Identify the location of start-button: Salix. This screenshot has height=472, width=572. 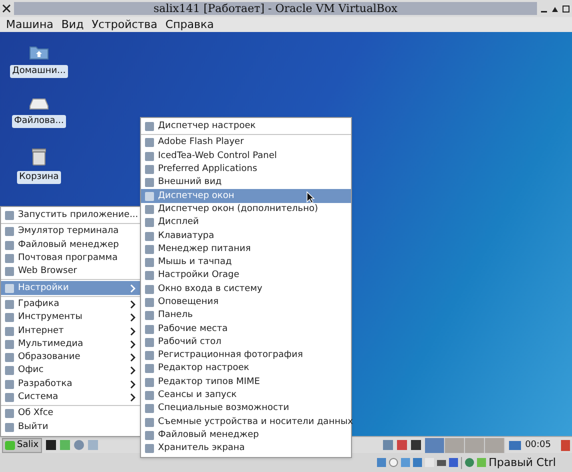
(22, 445).